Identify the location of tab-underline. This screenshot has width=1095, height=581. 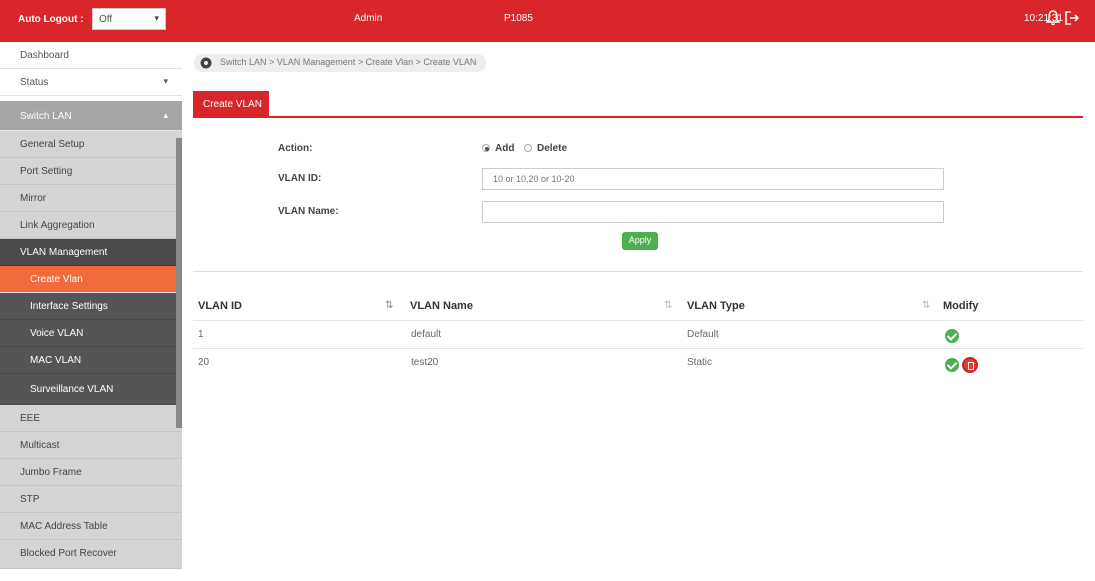
(638, 117).